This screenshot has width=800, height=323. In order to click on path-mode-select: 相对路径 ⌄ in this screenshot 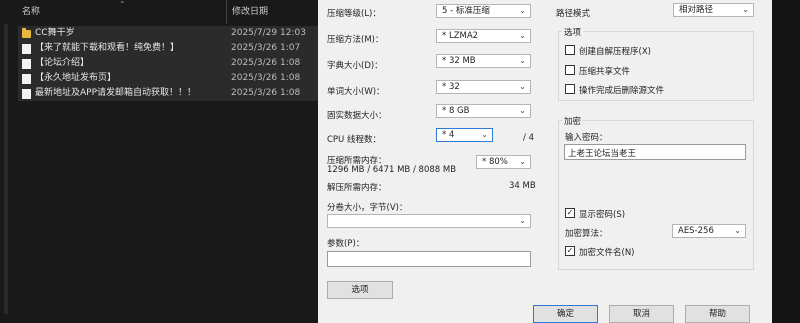, I will do `click(713, 10)`.